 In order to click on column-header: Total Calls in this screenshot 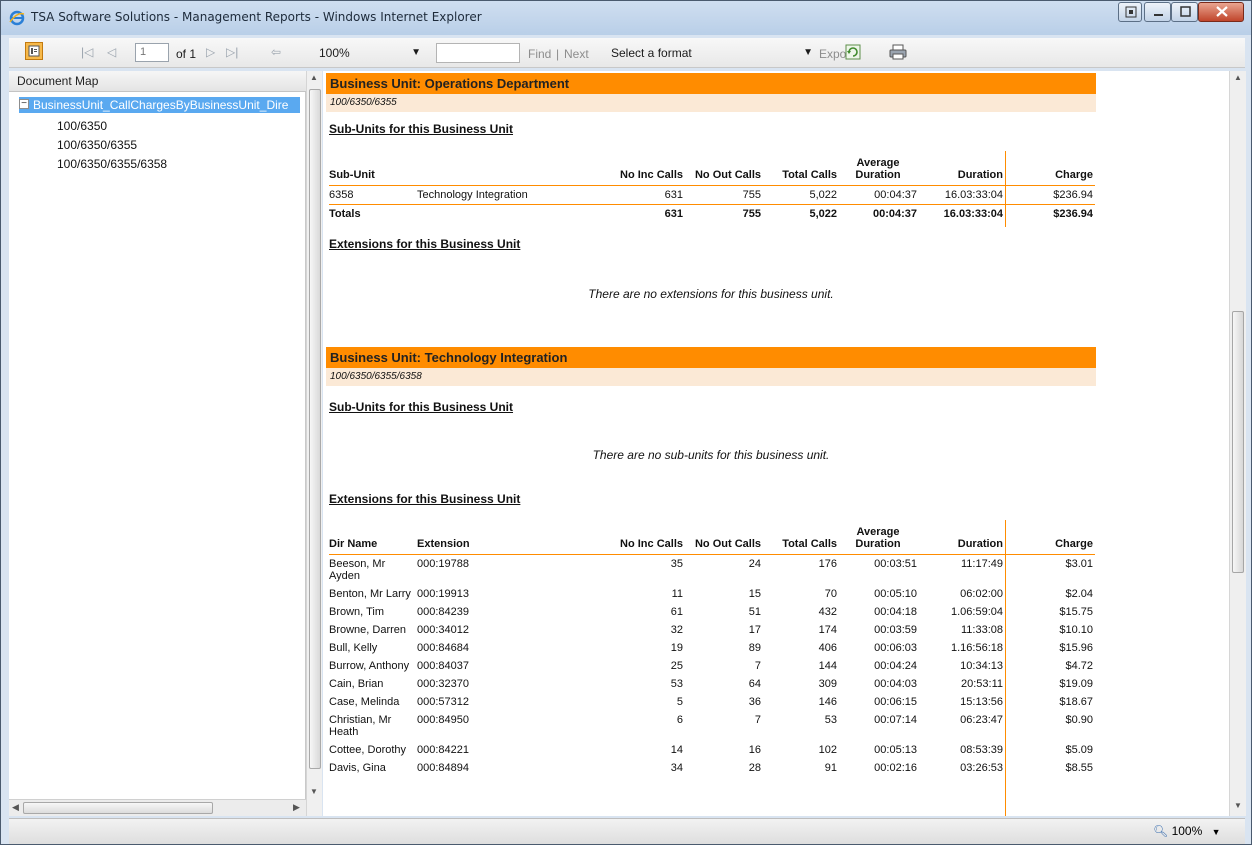, I will do `click(801, 168)`.